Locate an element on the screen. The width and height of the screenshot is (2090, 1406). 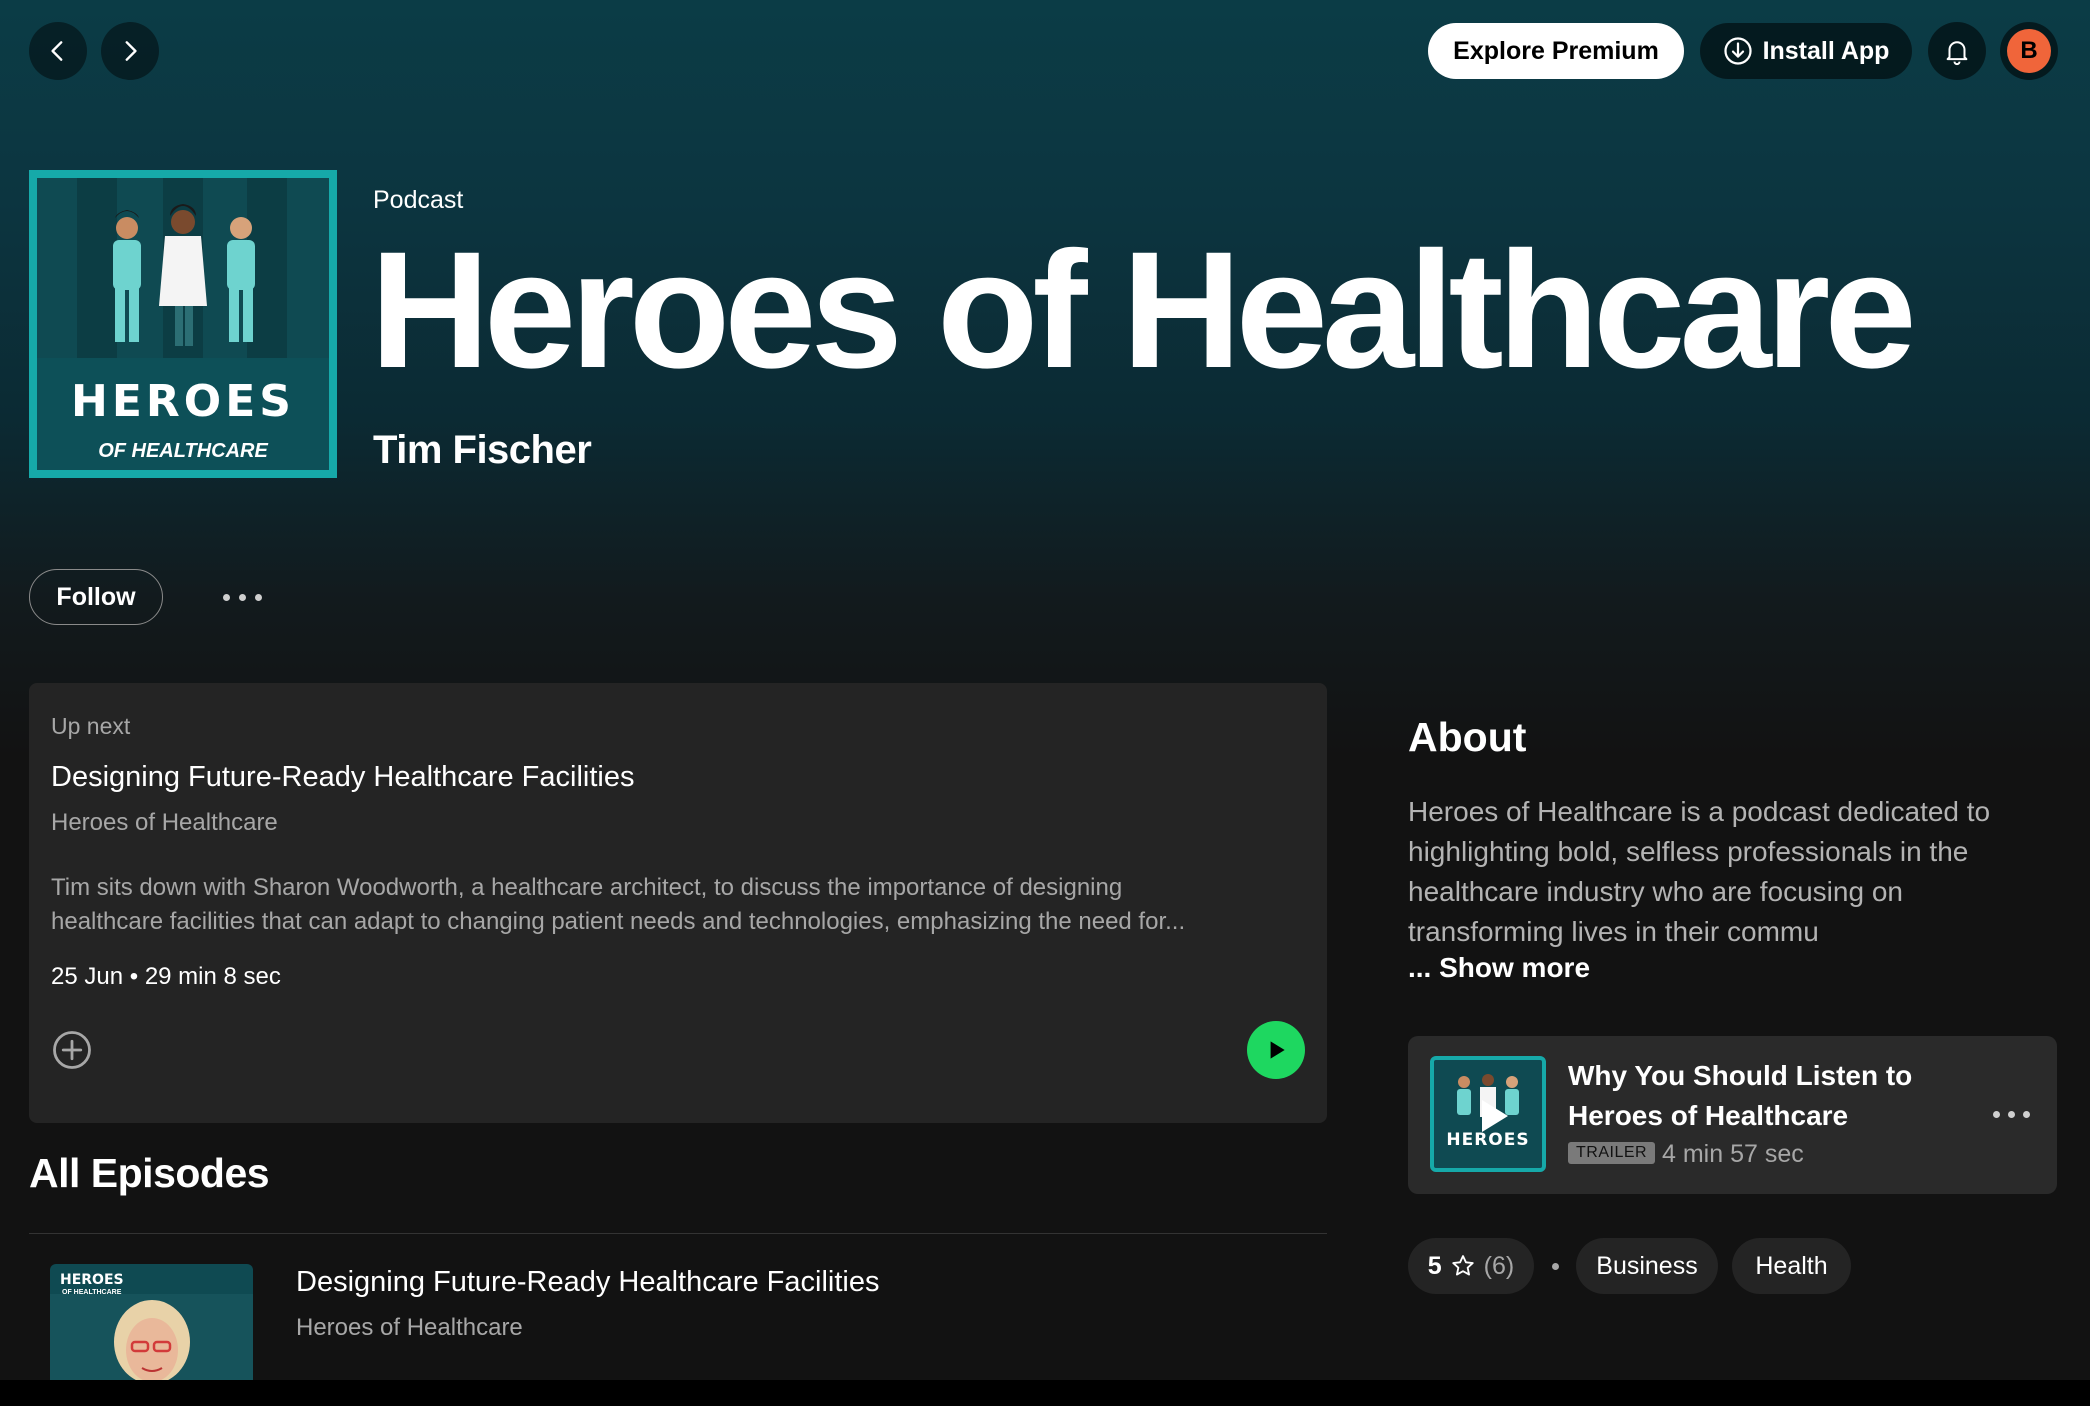
follow-button: Follow is located at coordinates (96, 597).